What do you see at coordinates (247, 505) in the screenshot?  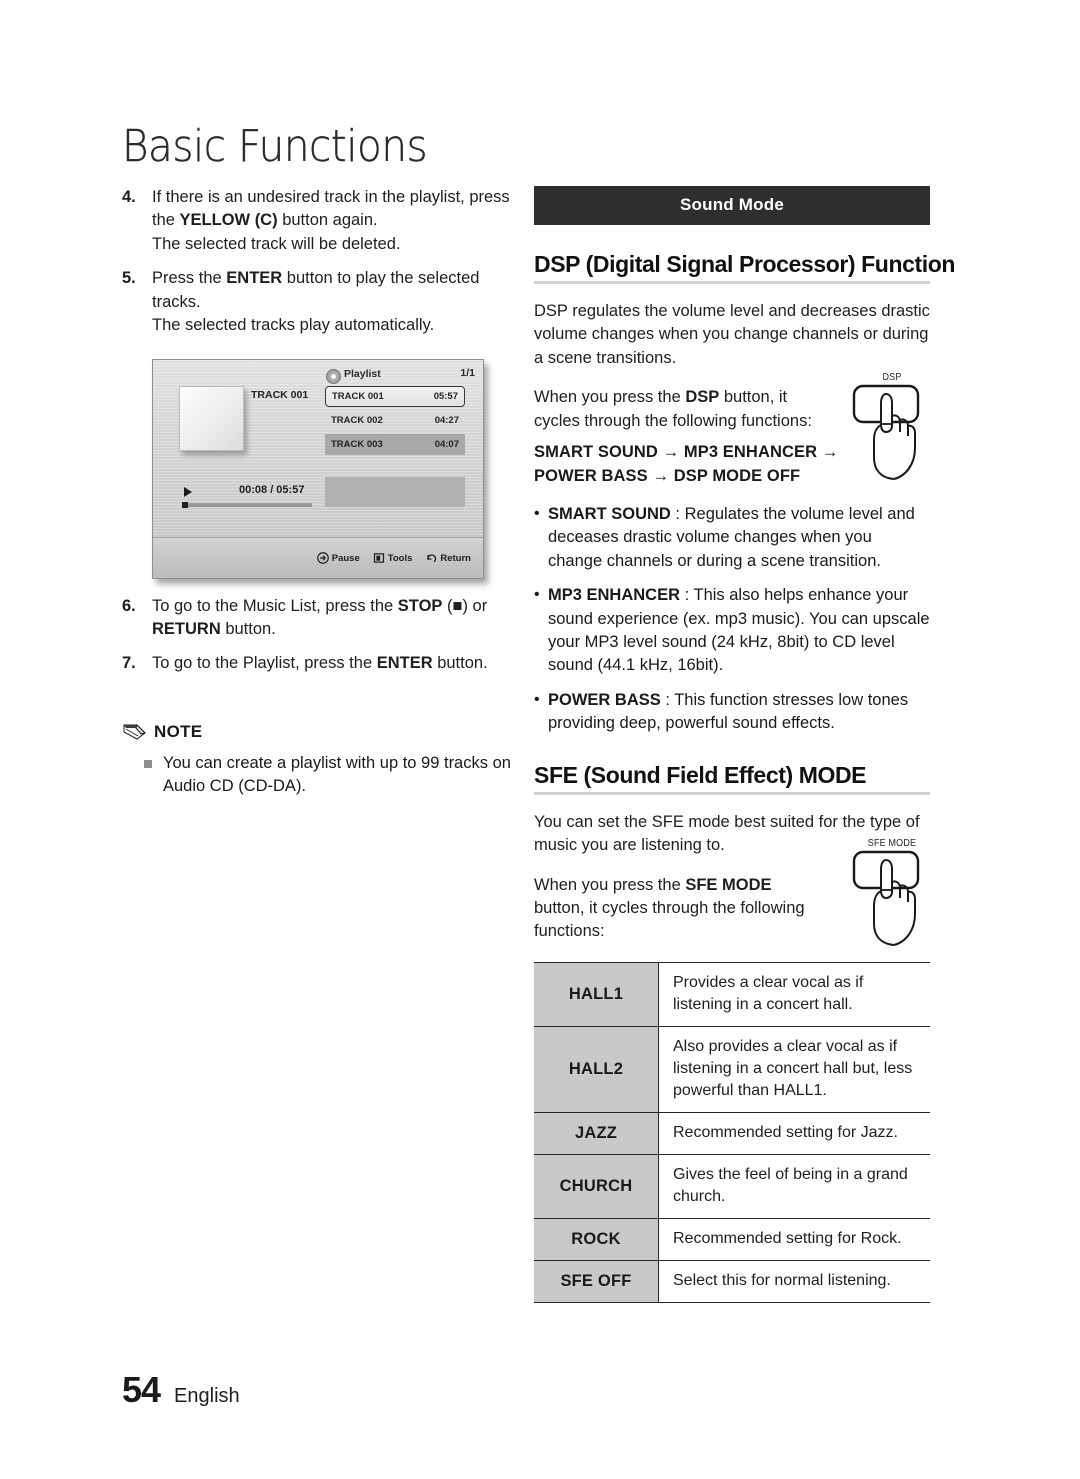 I see `progress-bar` at bounding box center [247, 505].